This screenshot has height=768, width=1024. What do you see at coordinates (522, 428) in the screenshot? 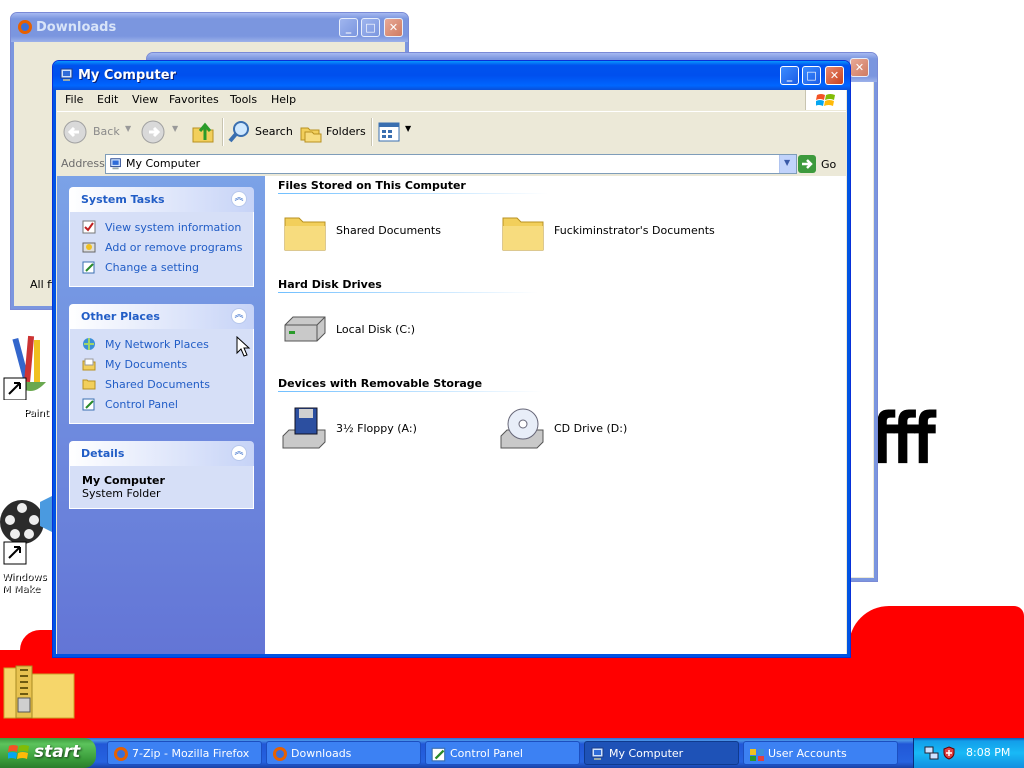
I see `cd-drive-icon` at bounding box center [522, 428].